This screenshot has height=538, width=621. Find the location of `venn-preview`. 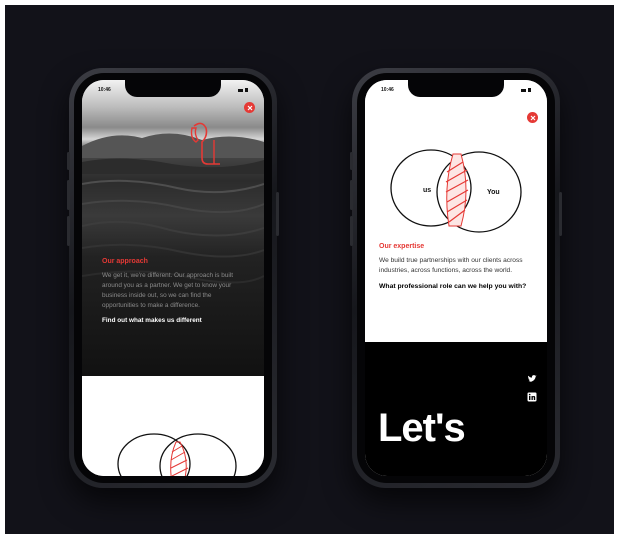

venn-preview is located at coordinates (173, 426).